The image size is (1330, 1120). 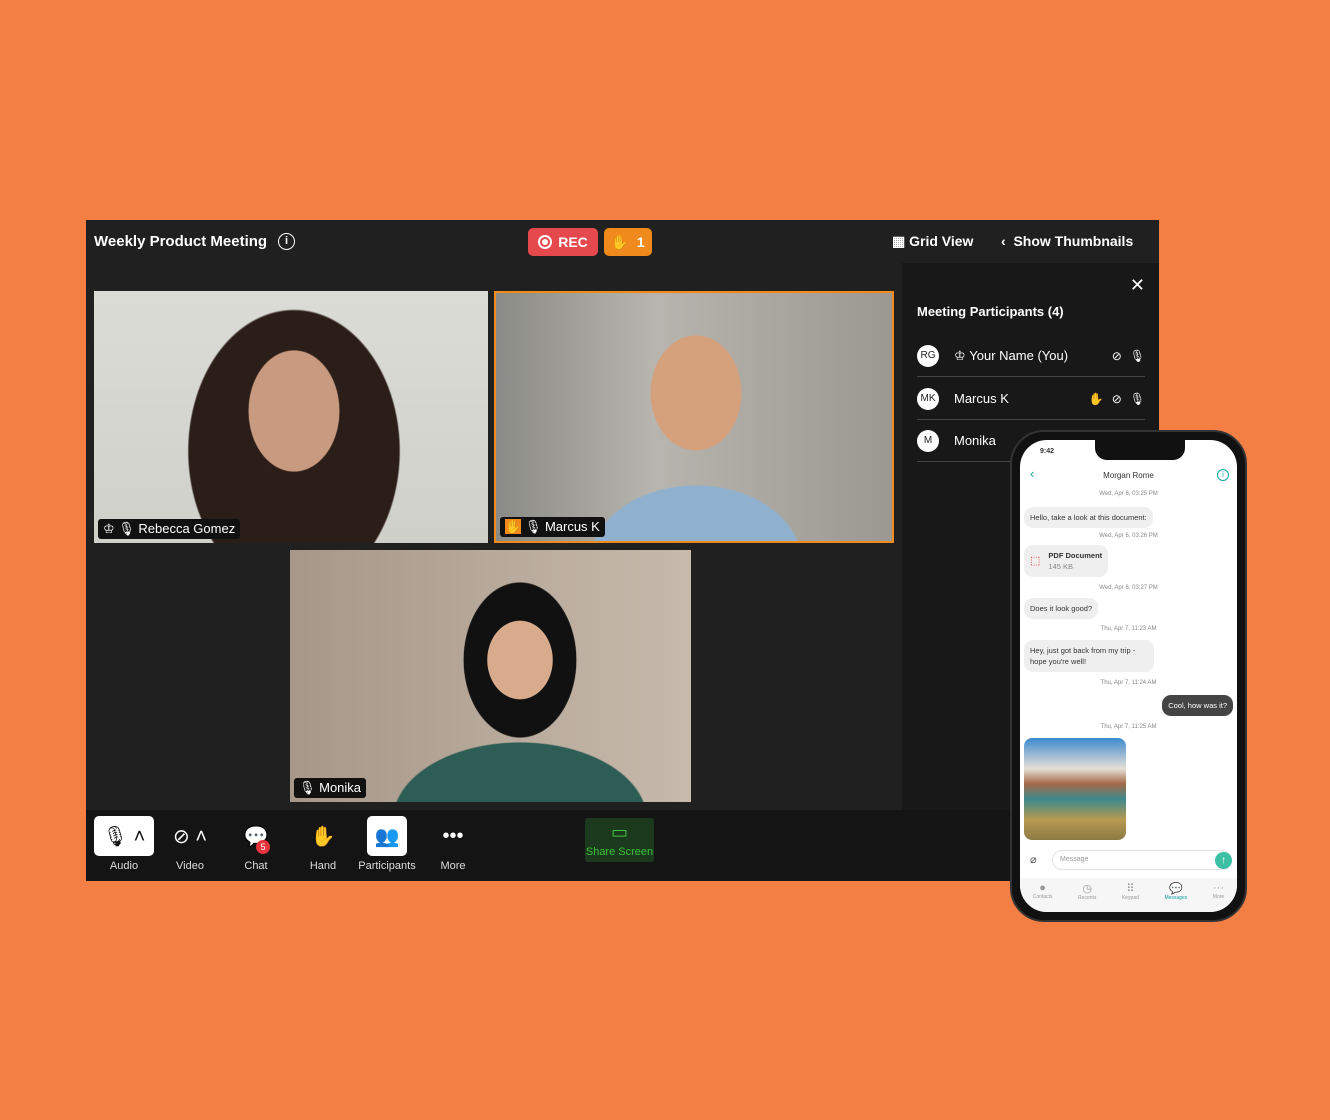 I want to click on contact-name: Morgan Rome, so click(x=1128, y=475).